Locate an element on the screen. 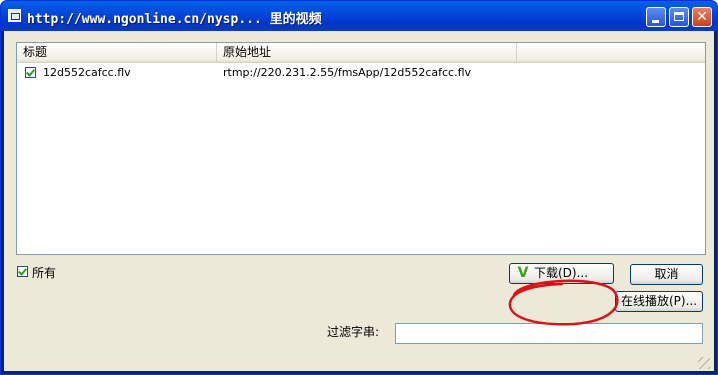 The image size is (718, 375). cancel-button: 取消 is located at coordinates (666, 274).